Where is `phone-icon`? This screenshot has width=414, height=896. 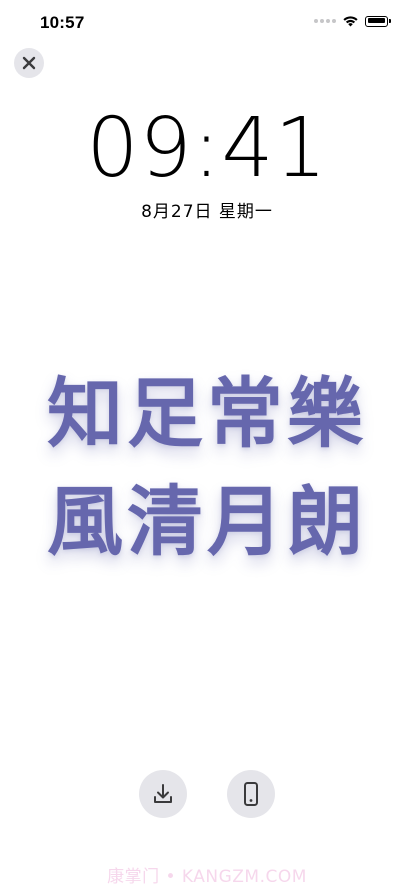
phone-icon is located at coordinates (251, 794).